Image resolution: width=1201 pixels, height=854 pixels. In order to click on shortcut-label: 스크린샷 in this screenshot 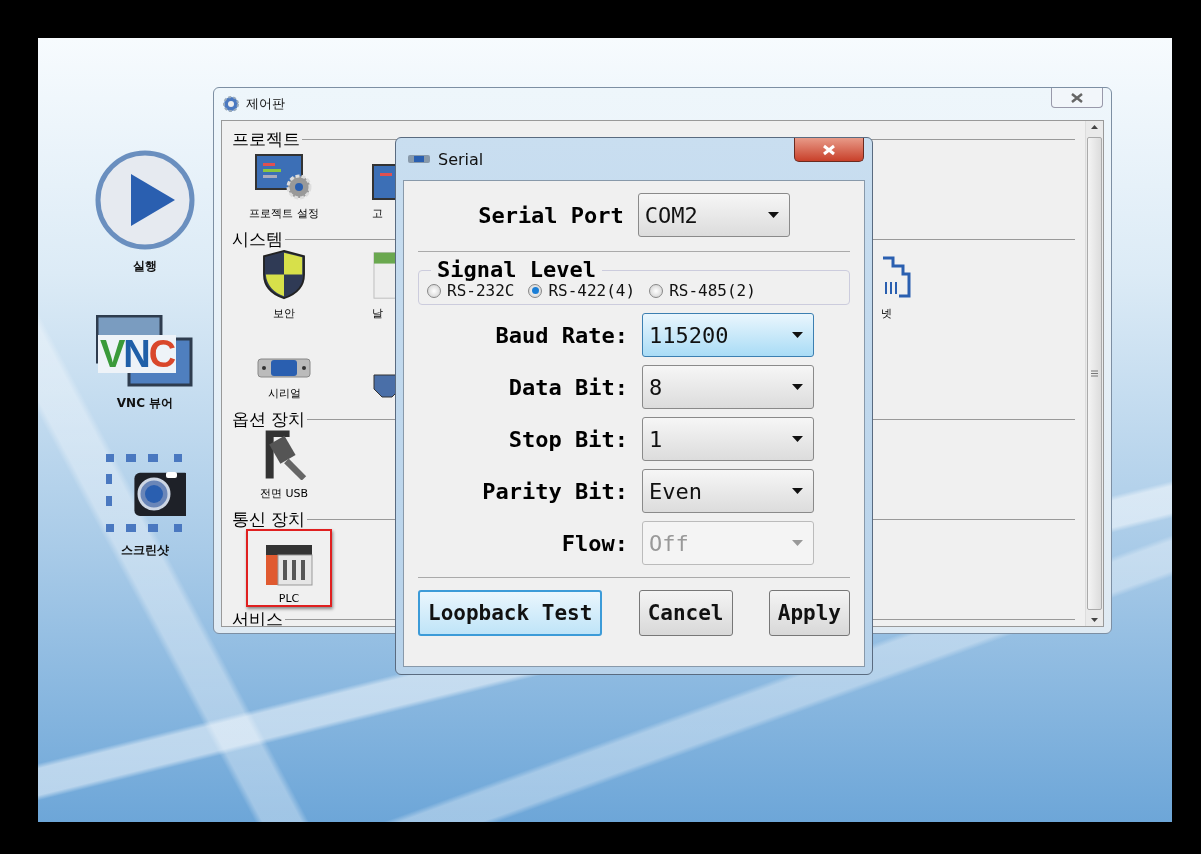, I will do `click(145, 550)`.